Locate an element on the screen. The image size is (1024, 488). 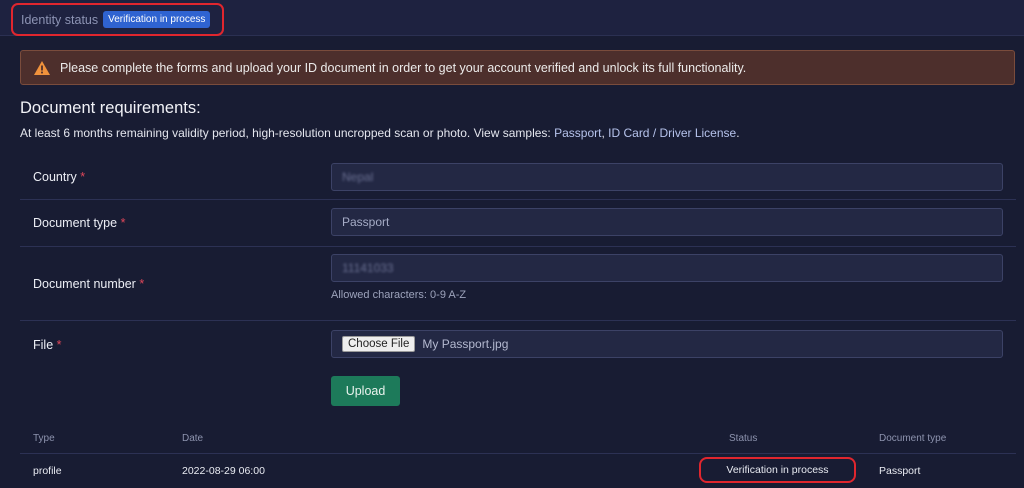
table-header-divider is located at coordinates (518, 453).